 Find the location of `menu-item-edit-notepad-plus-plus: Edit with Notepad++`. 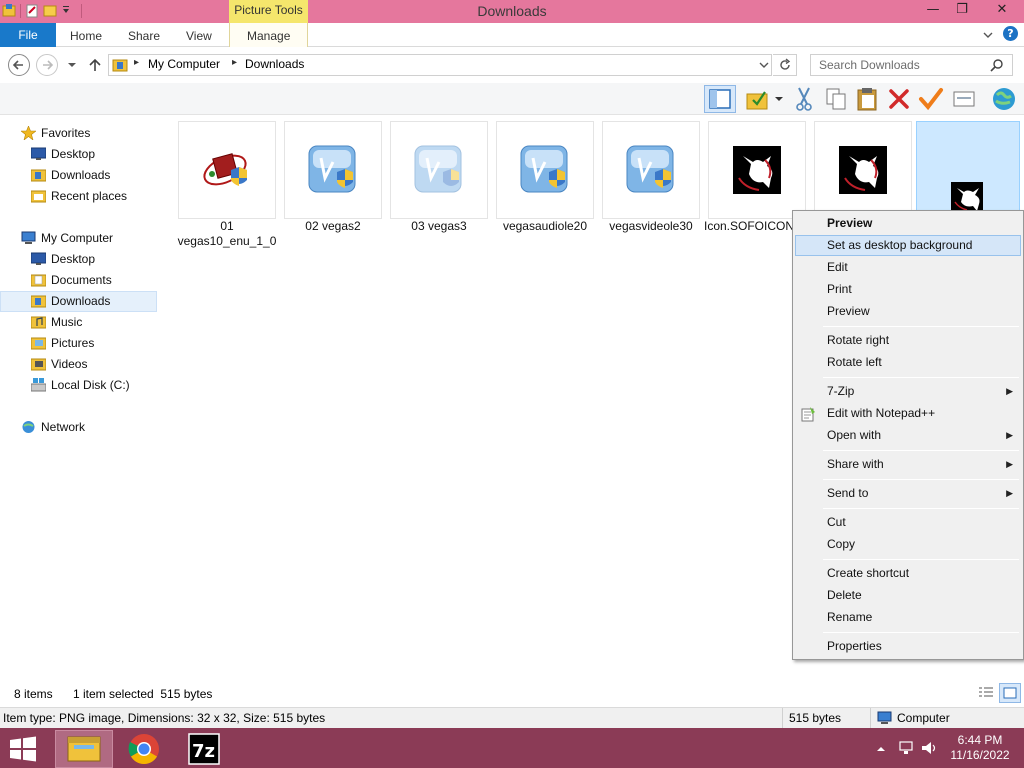

menu-item-edit-notepad-plus-plus: Edit with Notepad++ is located at coordinates (908, 413).